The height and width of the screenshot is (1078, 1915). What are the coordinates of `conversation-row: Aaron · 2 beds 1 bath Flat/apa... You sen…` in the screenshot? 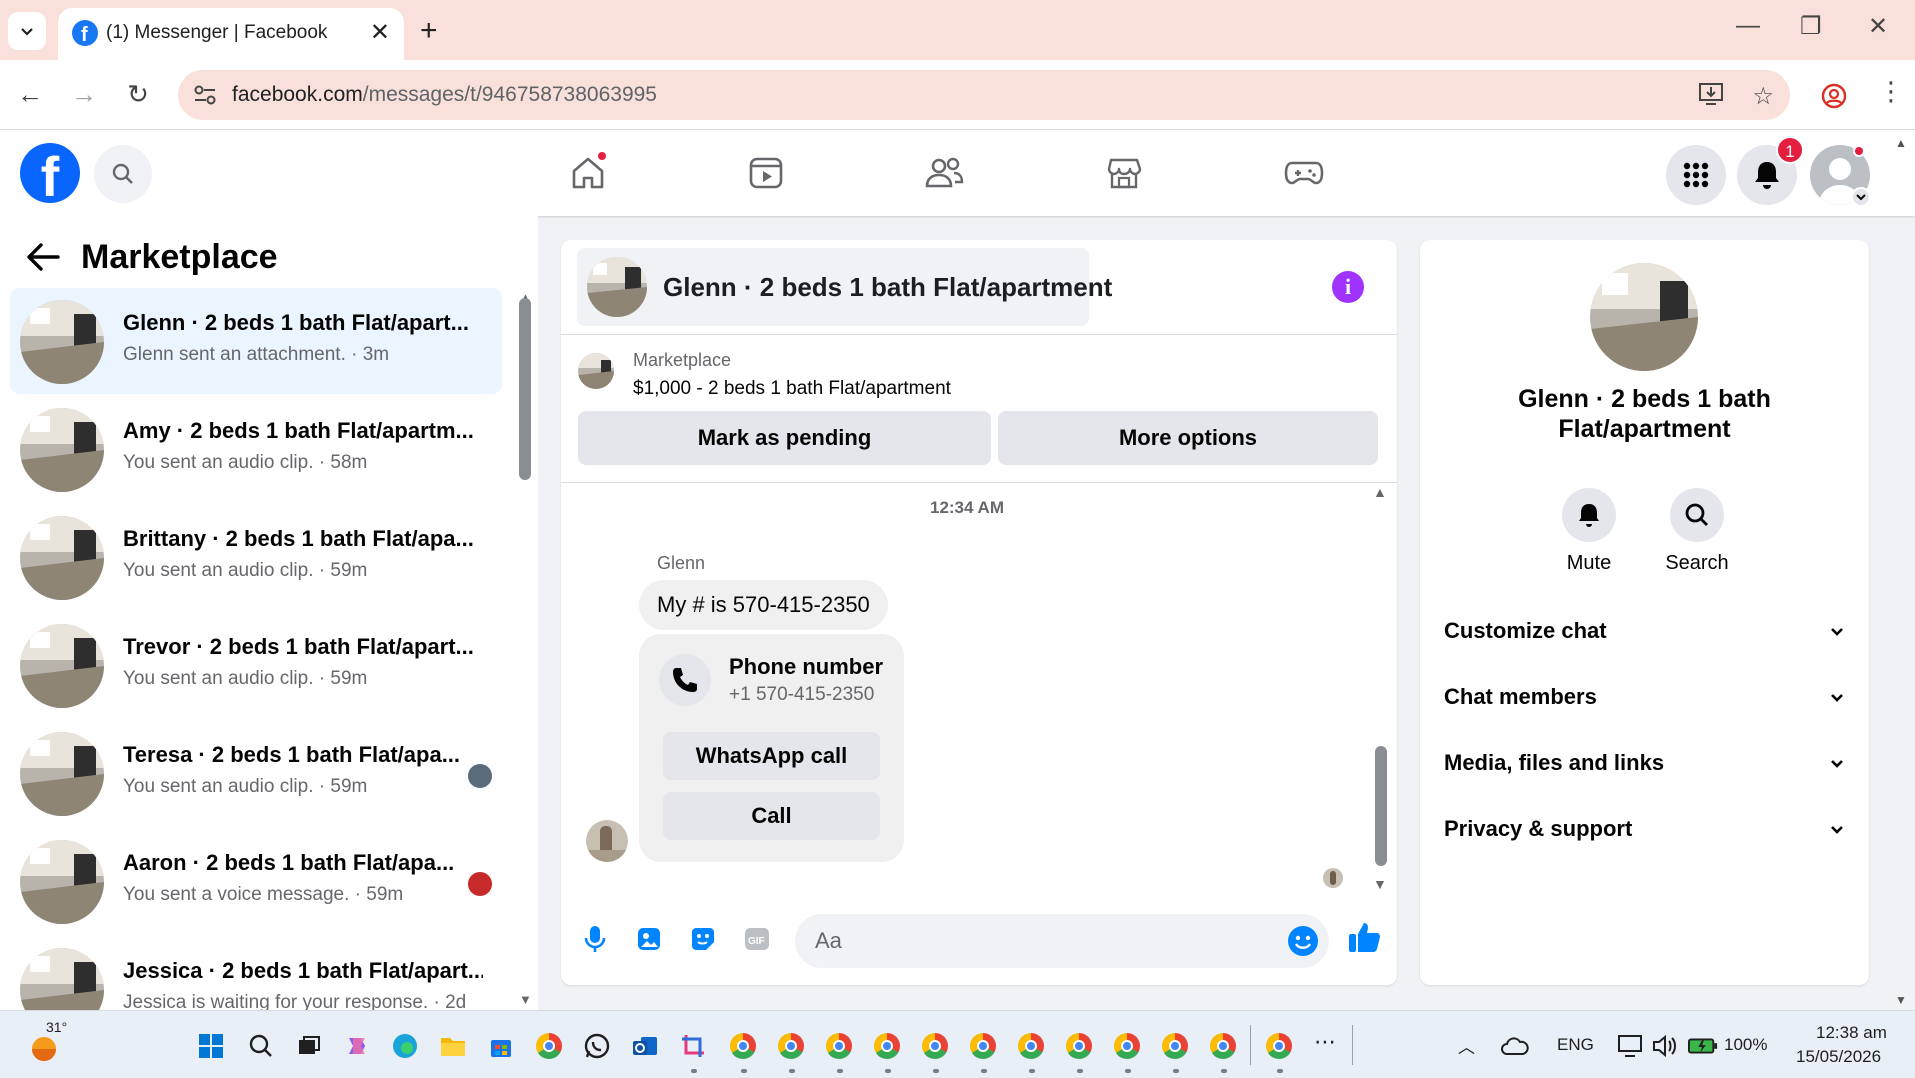 It's located at (256, 881).